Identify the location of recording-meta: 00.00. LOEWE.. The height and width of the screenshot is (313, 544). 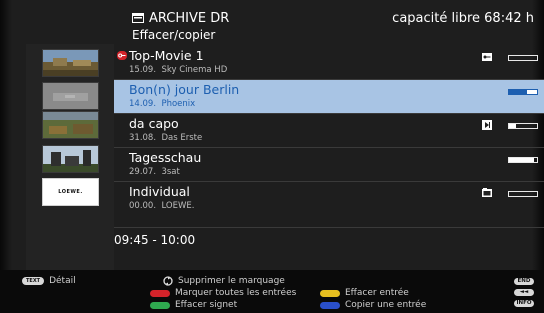
(161, 206).